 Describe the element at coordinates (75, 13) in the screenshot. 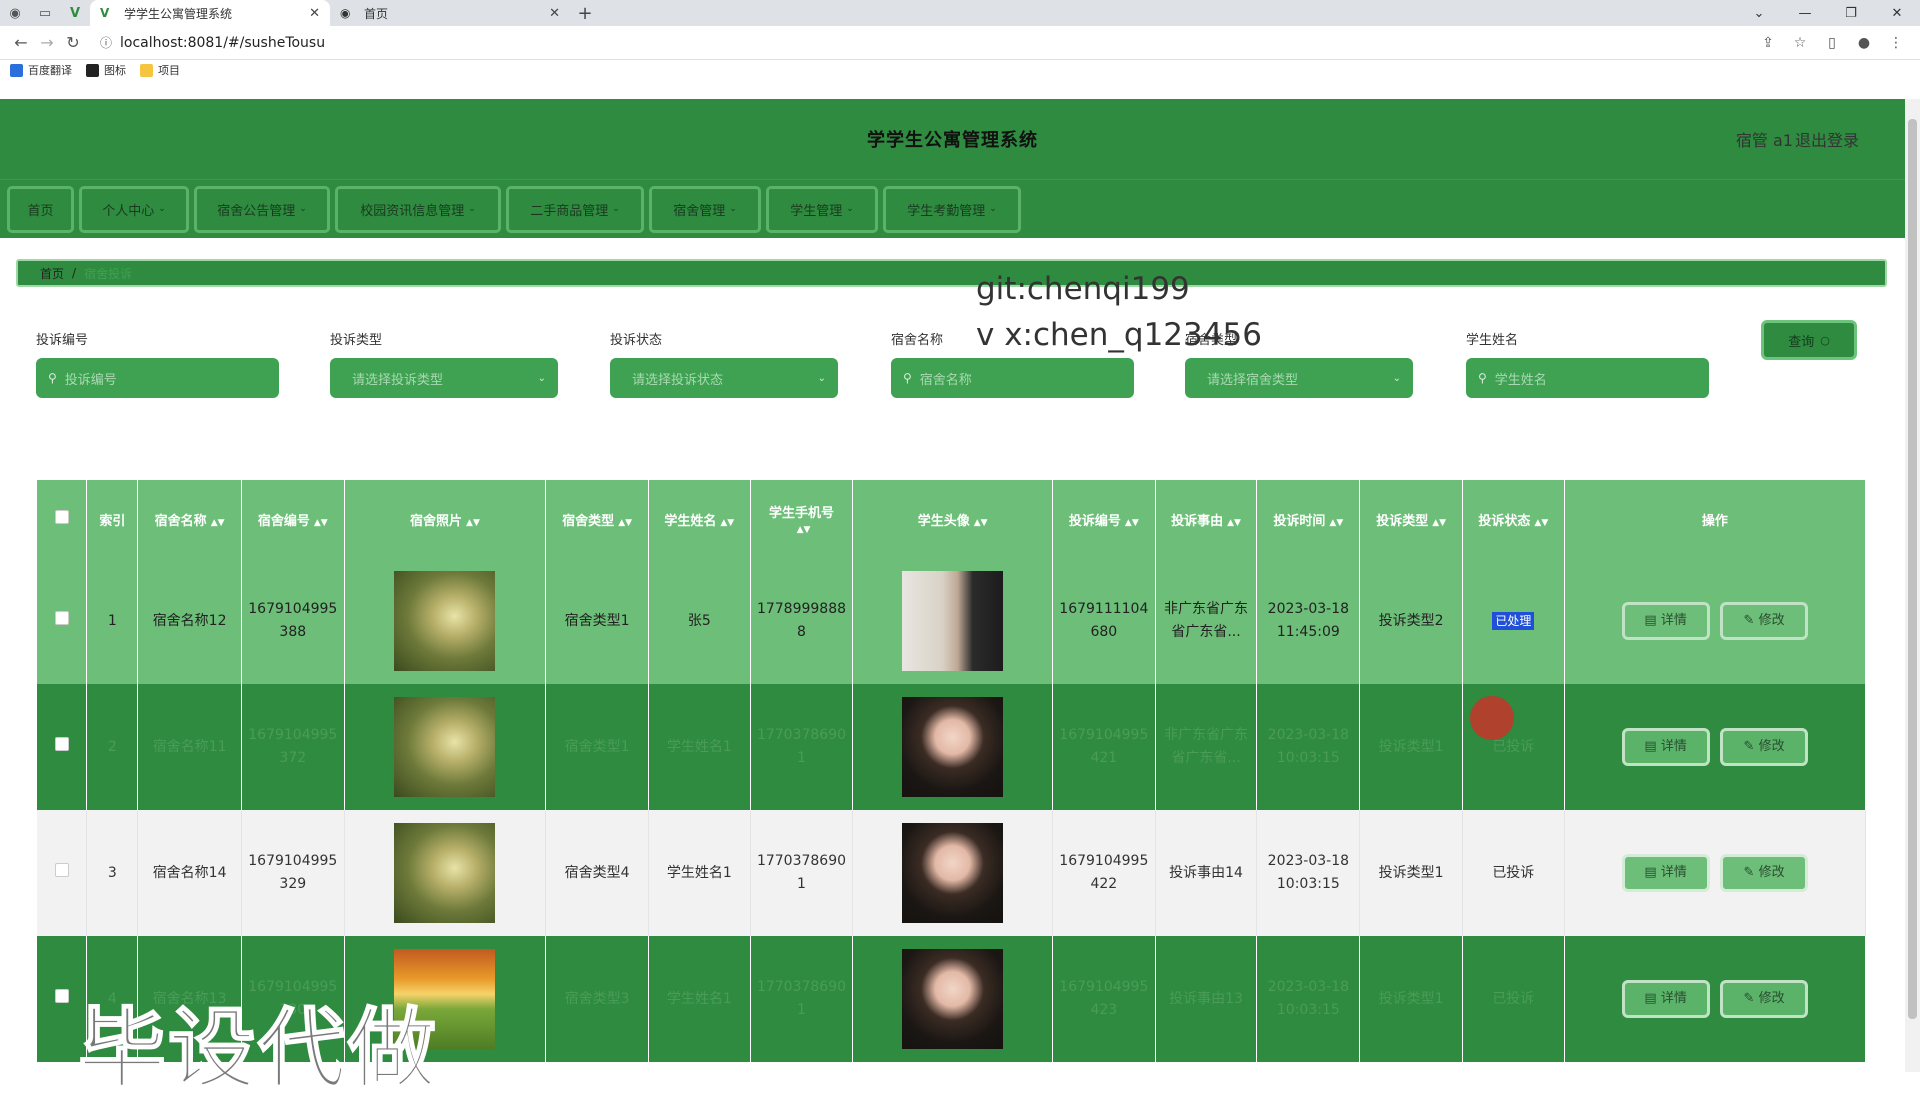

I see `vue-icon: V` at that location.